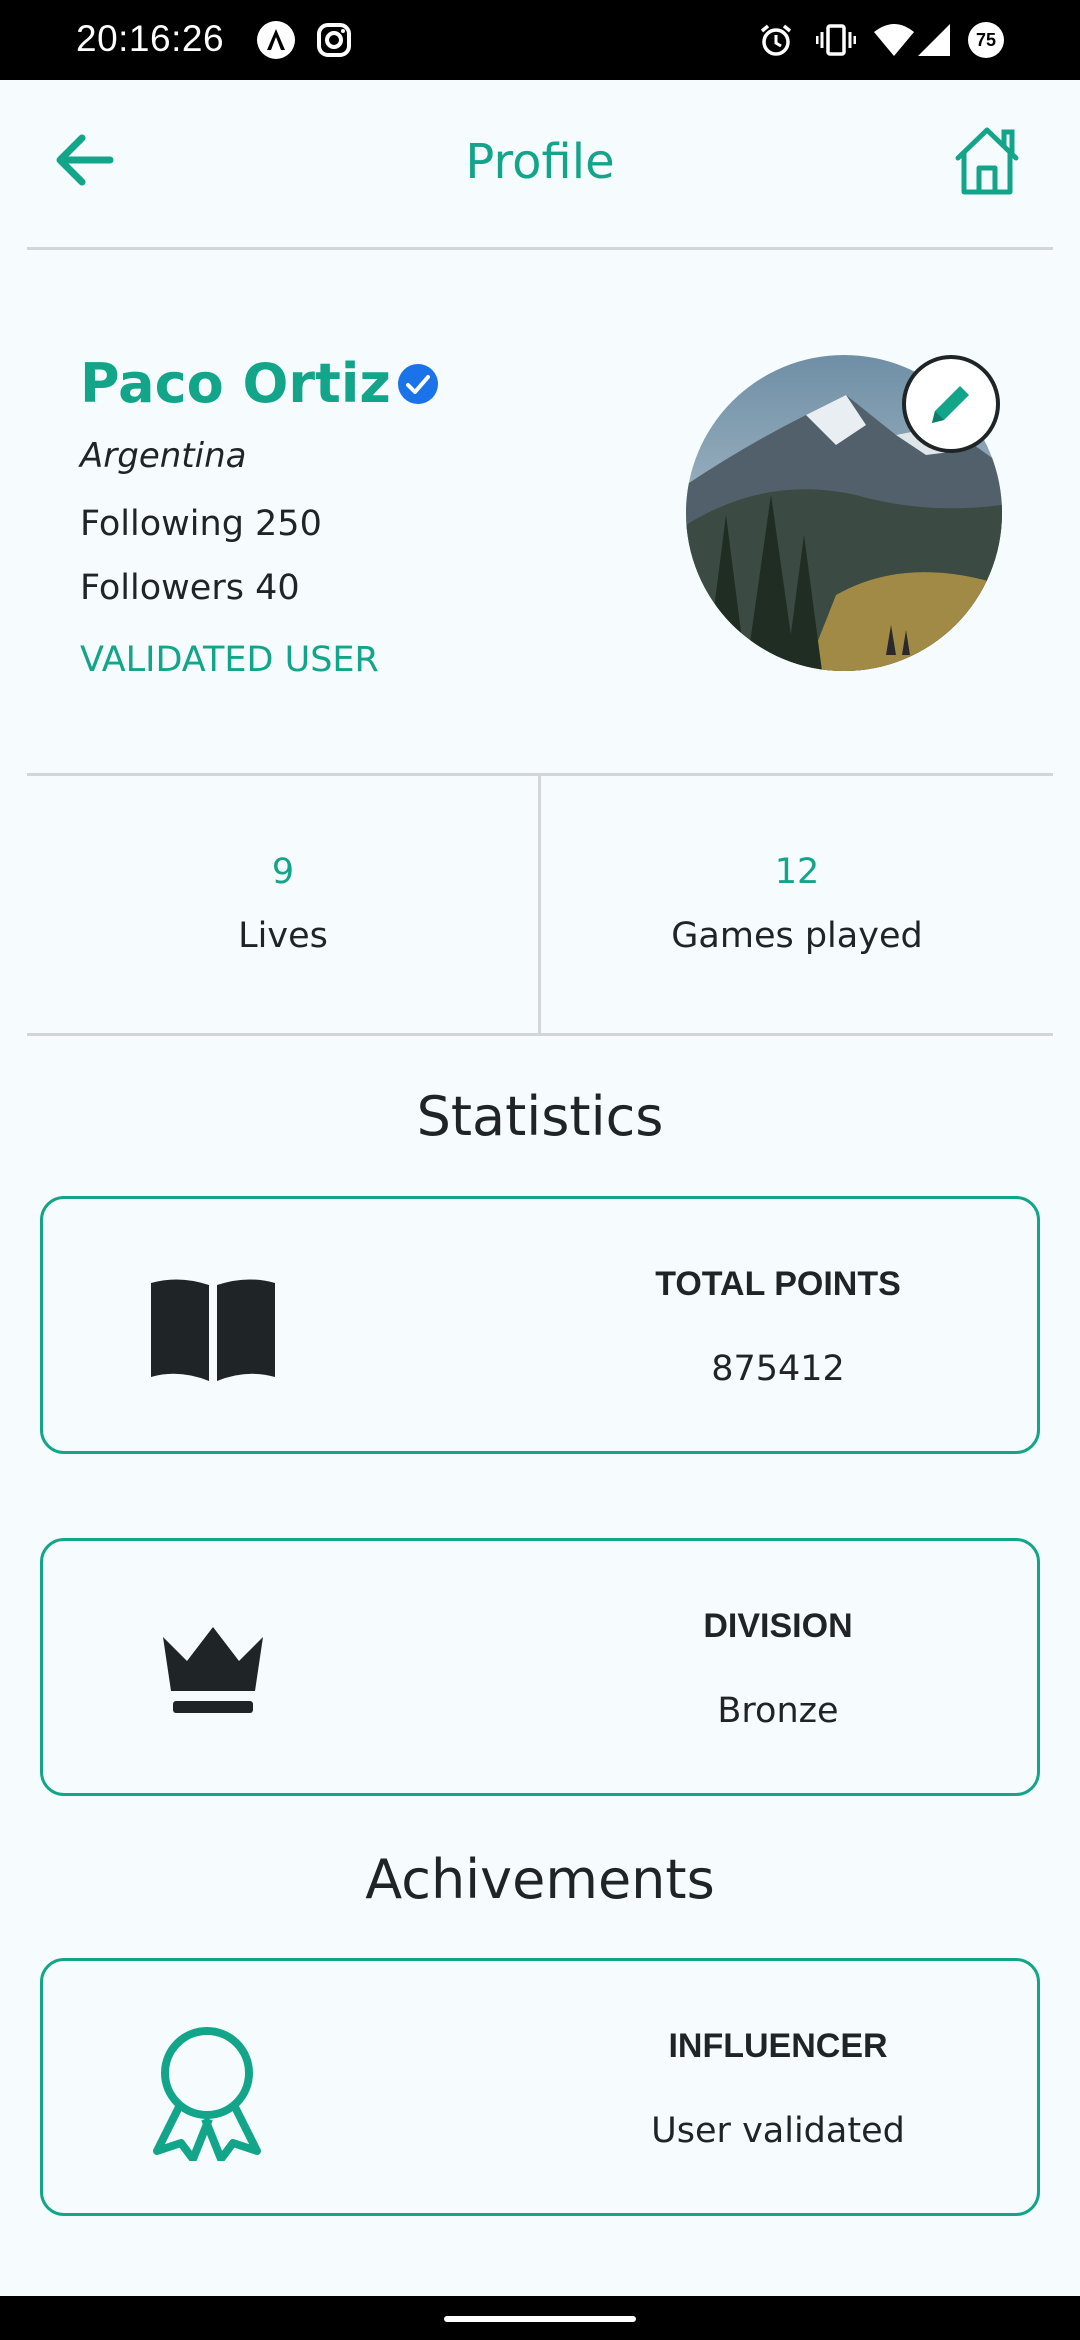 This screenshot has height=2340, width=1080. What do you see at coordinates (540, 1116) in the screenshot?
I see `statistics-heading: Statistics` at bounding box center [540, 1116].